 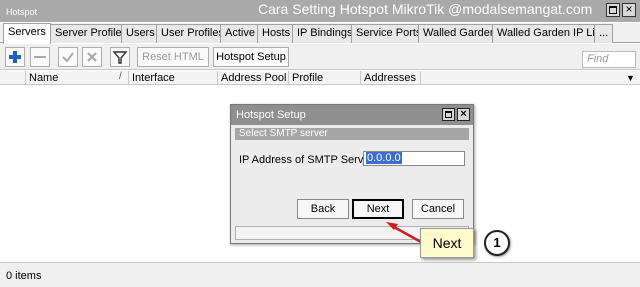 What do you see at coordinates (389, 33) in the screenshot?
I see `tab-service-ports: Service Ports` at bounding box center [389, 33].